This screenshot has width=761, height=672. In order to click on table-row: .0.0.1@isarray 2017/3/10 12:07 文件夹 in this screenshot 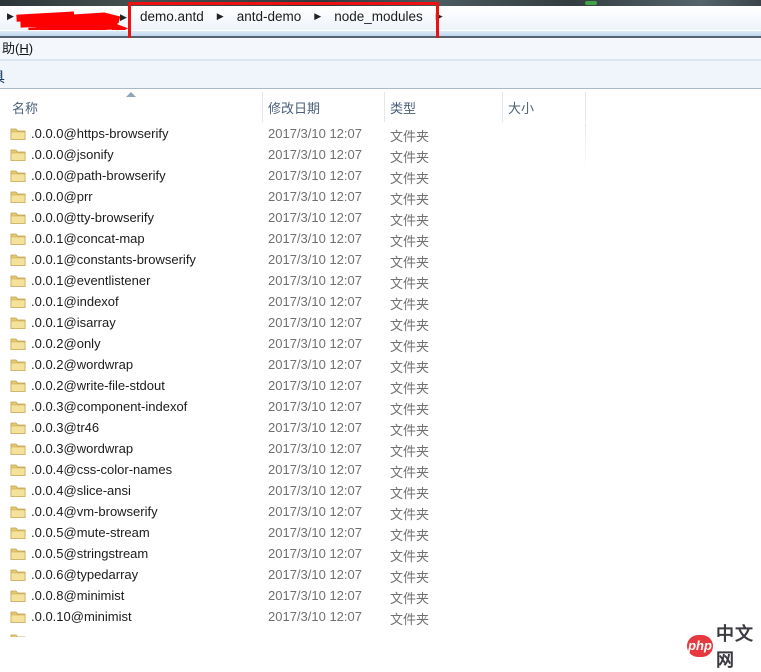, I will do `click(380, 323)`.